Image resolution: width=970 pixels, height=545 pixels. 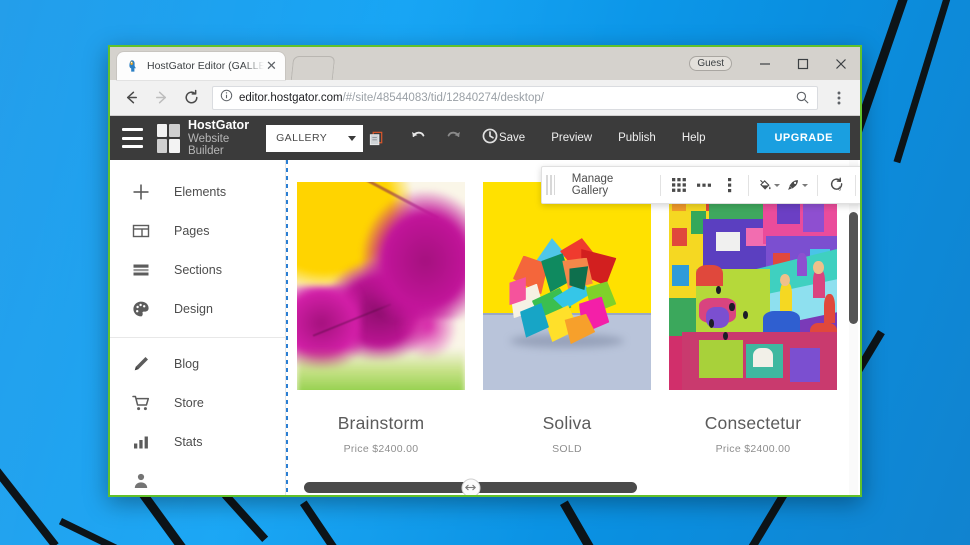 I want to click on brand-line-1: HostGator, so click(x=218, y=125).